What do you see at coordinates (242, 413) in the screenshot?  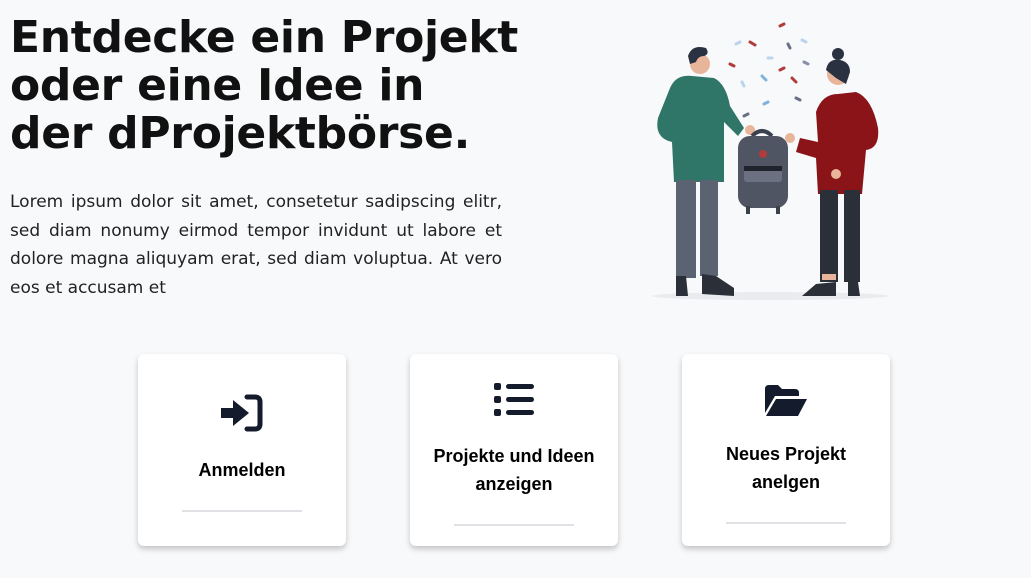 I see `sign-in-icon` at bounding box center [242, 413].